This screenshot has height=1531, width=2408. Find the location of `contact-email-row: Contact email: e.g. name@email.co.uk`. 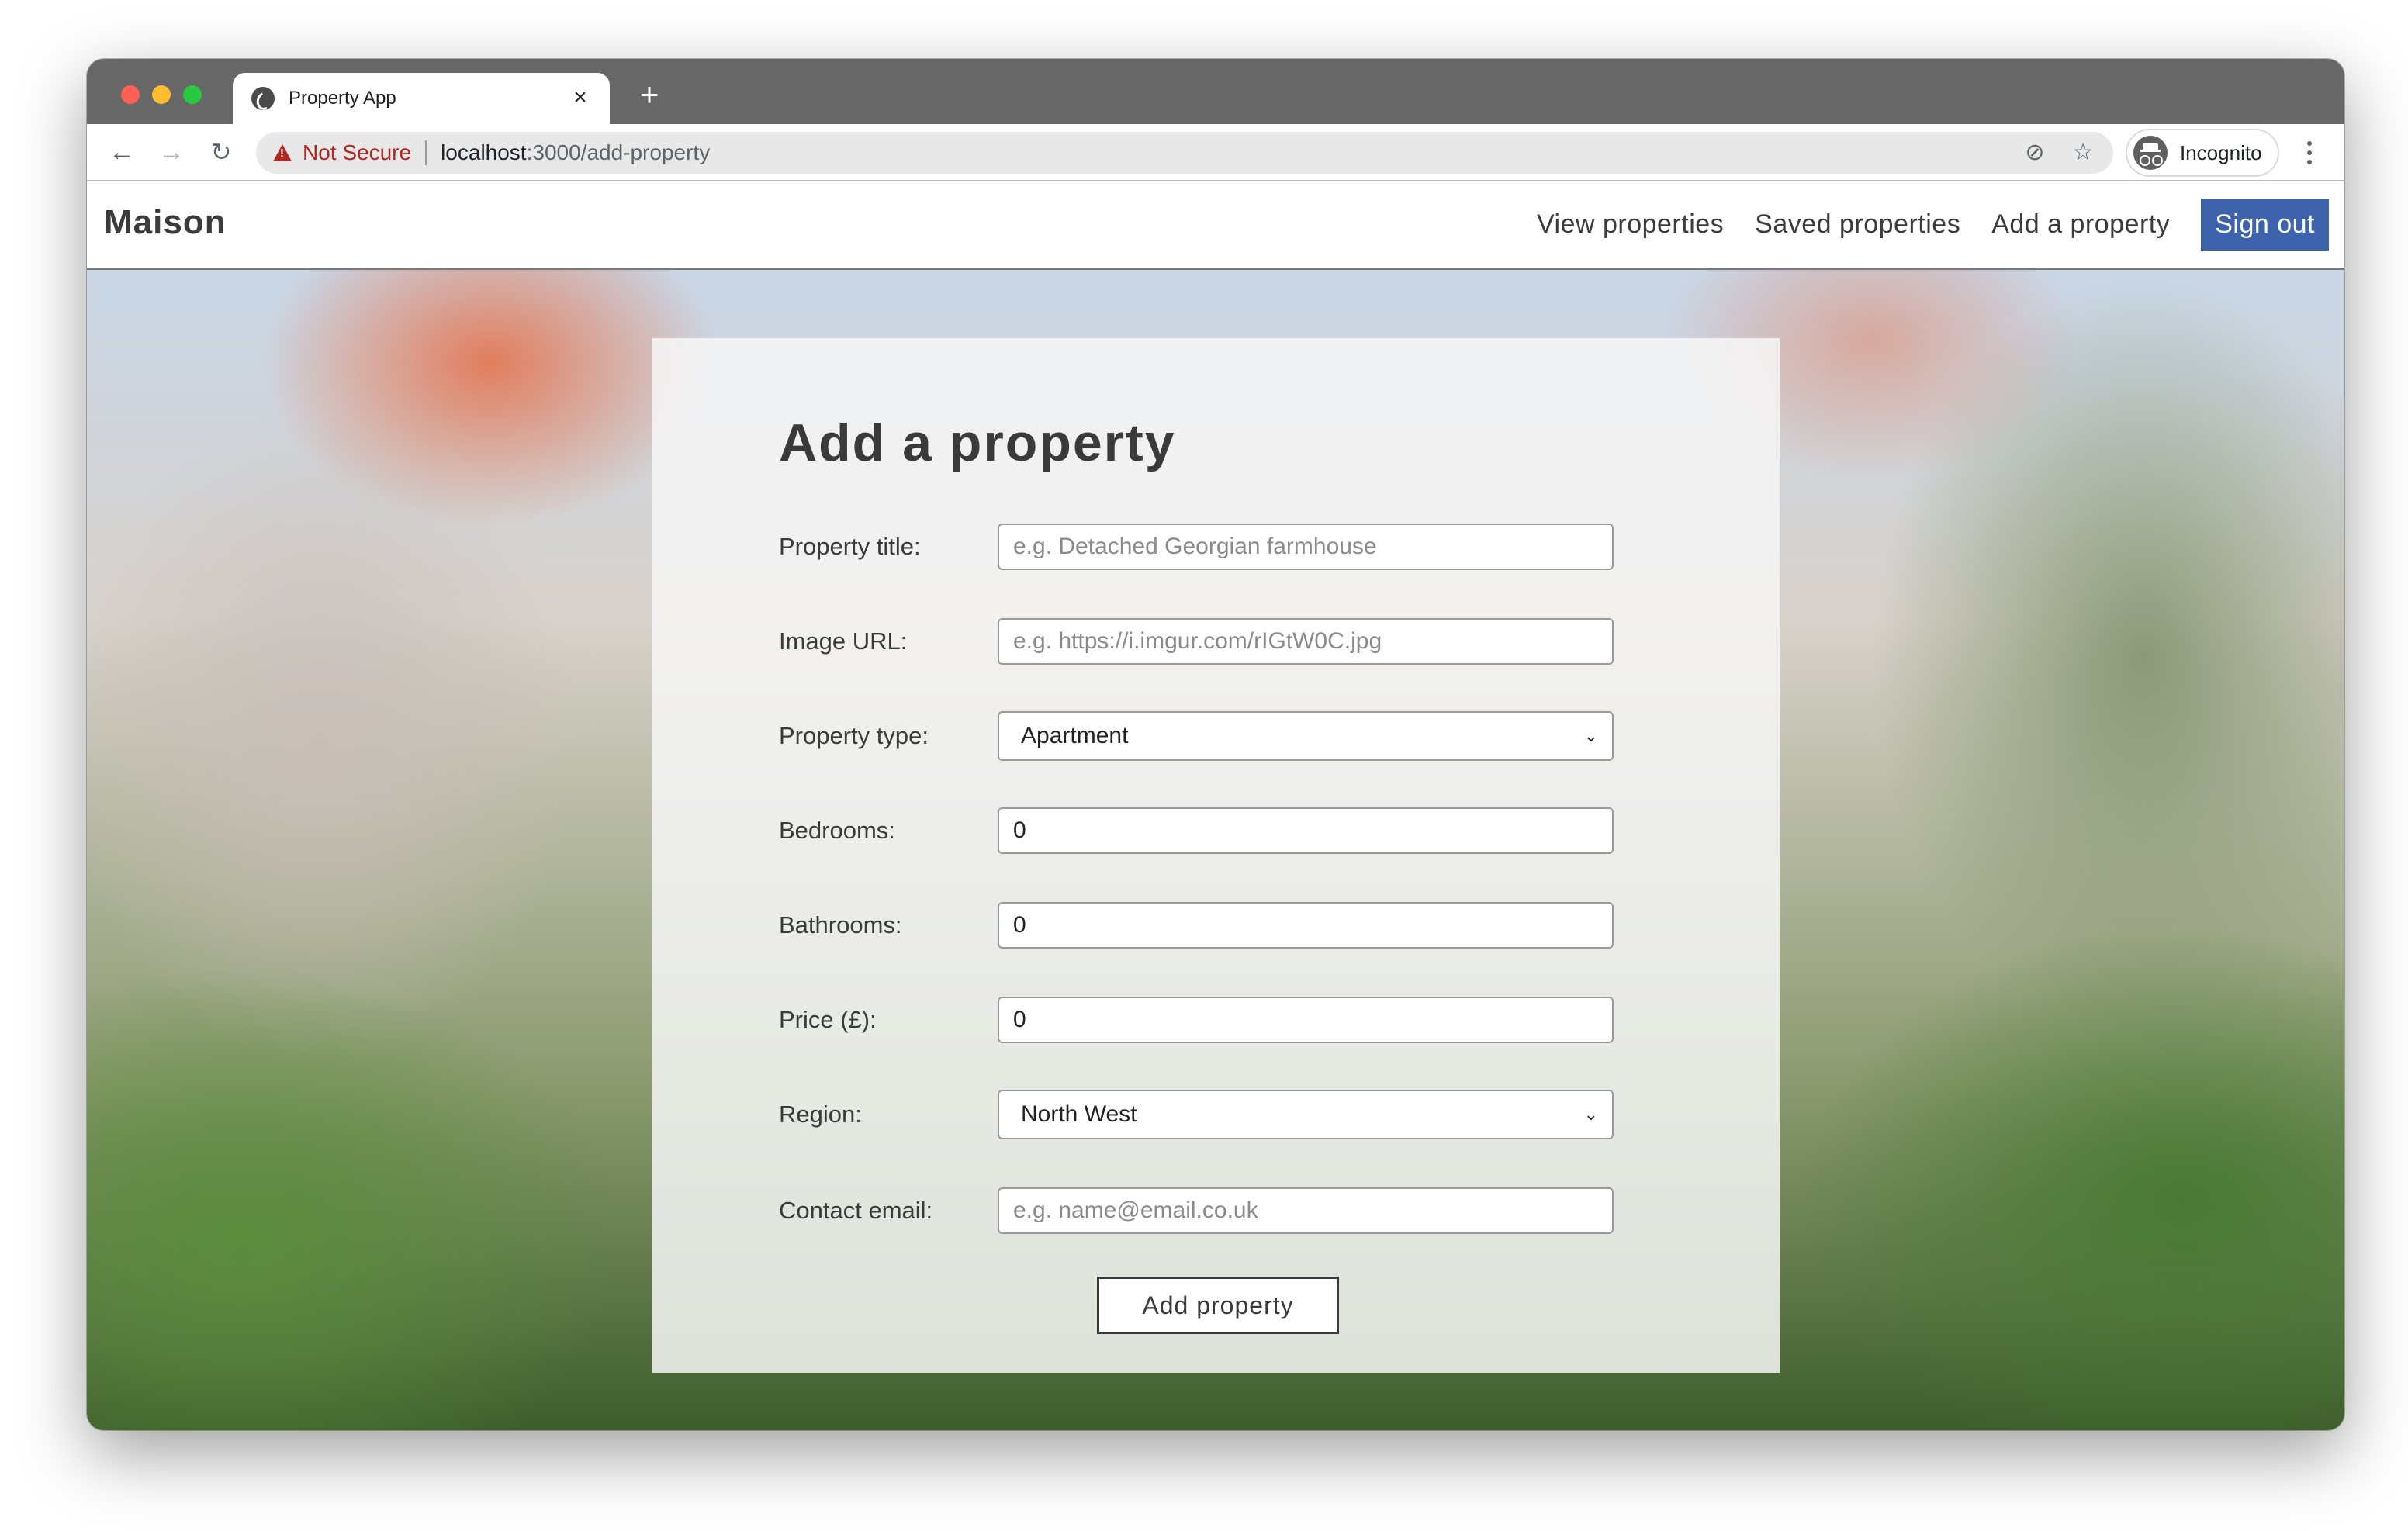

contact-email-row: Contact email: e.g. name@email.co.uk is located at coordinates (1198, 1211).